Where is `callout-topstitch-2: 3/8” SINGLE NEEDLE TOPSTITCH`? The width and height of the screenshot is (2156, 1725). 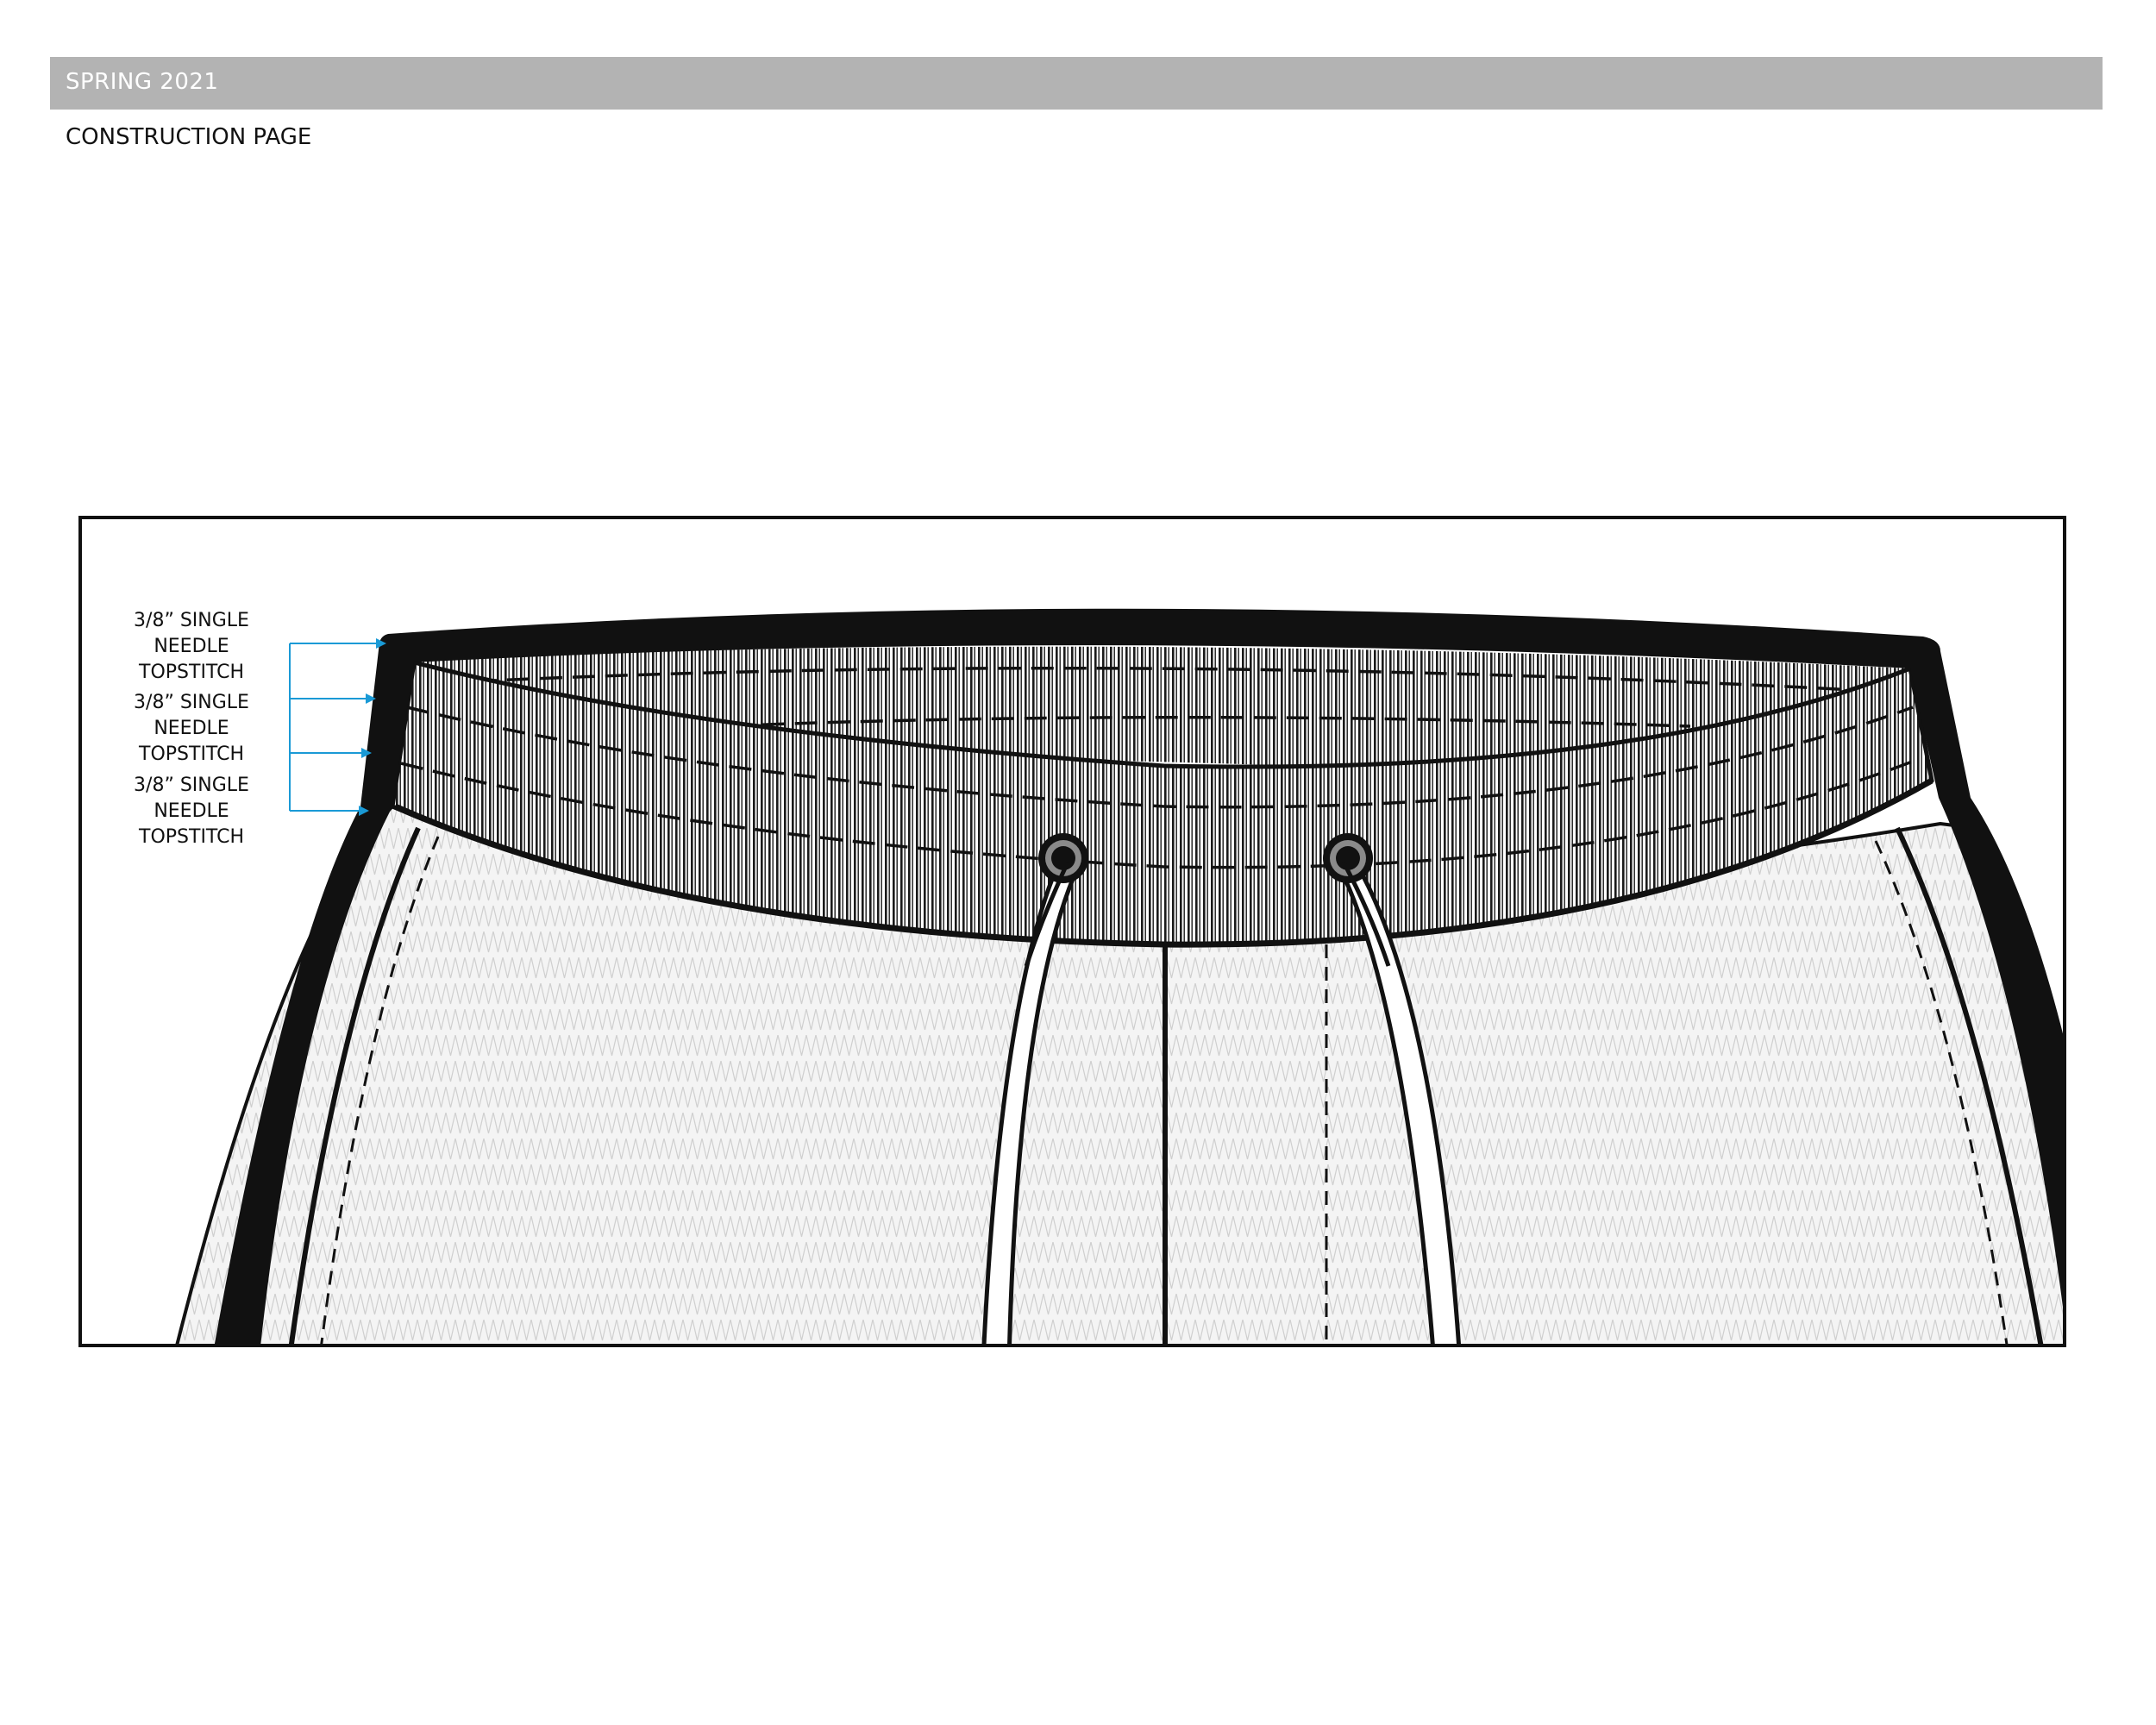
callout-topstitch-2: 3/8” SINGLE NEEDLE TOPSTITCH is located at coordinates (191, 729).